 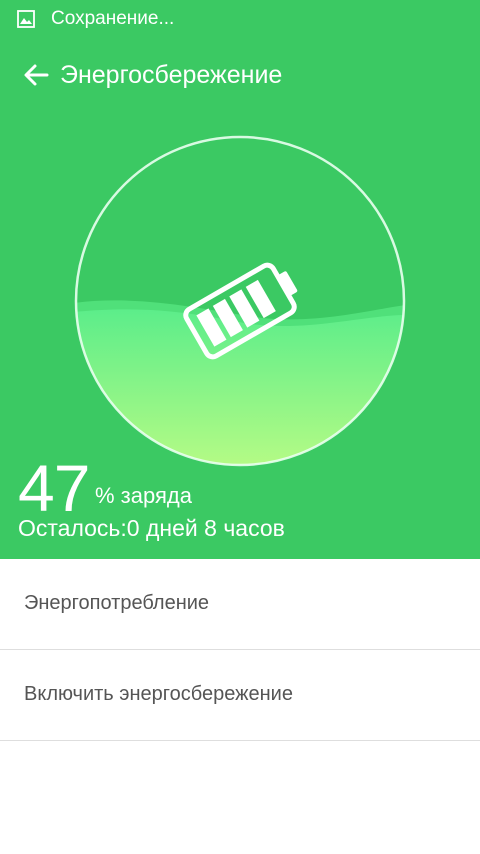 What do you see at coordinates (54, 488) in the screenshot?
I see `charge-percent-value: 47` at bounding box center [54, 488].